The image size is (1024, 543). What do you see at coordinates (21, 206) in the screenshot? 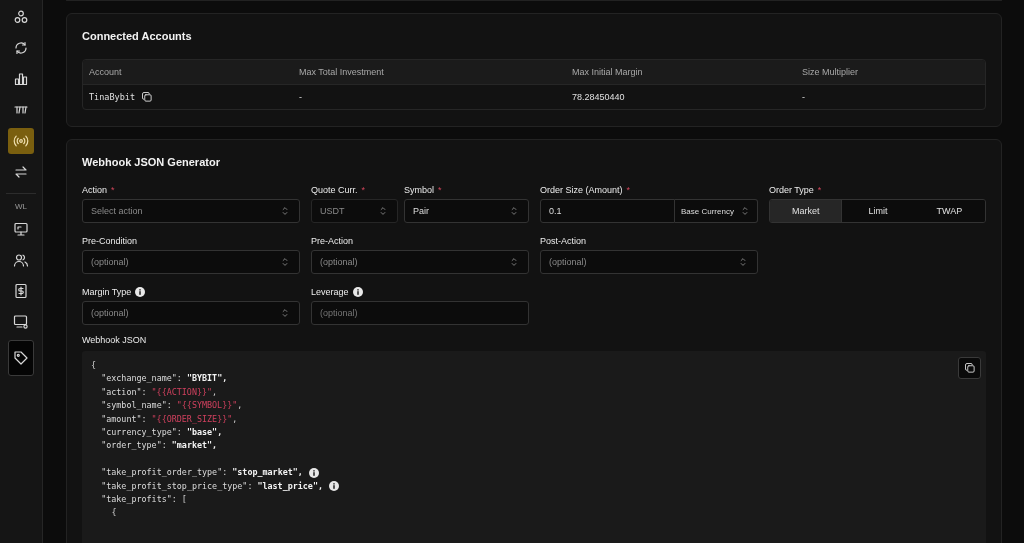
I see `section-label: WL` at bounding box center [21, 206].